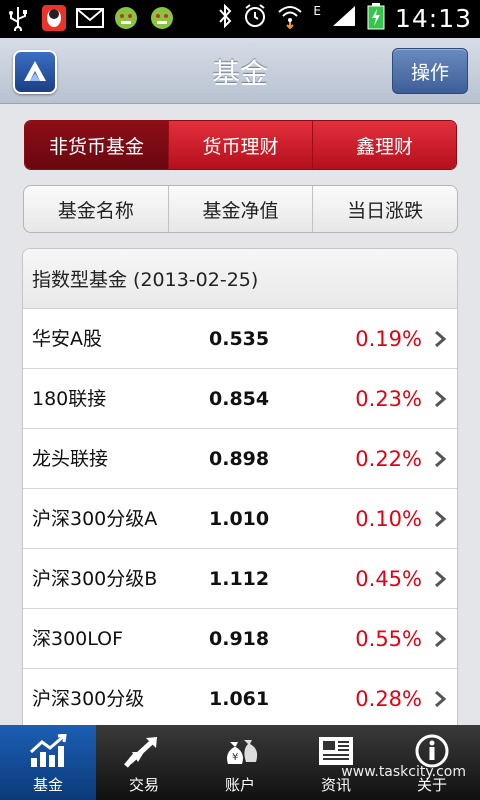 The width and height of the screenshot is (480, 800). I want to click on fund-change: 0.55%, so click(388, 639).